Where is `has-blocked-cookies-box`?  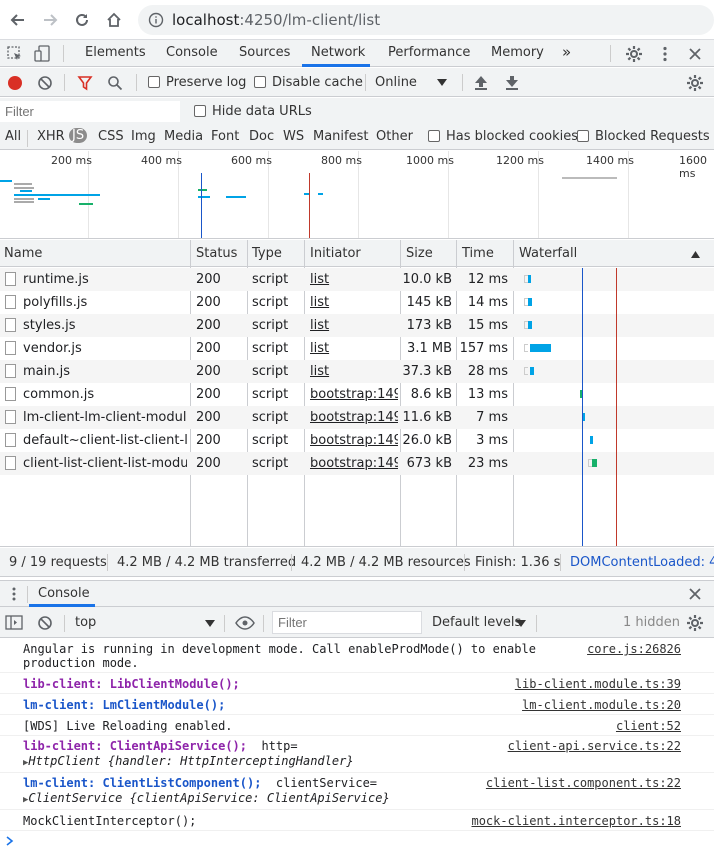
has-blocked-cookies-box is located at coordinates (434, 136).